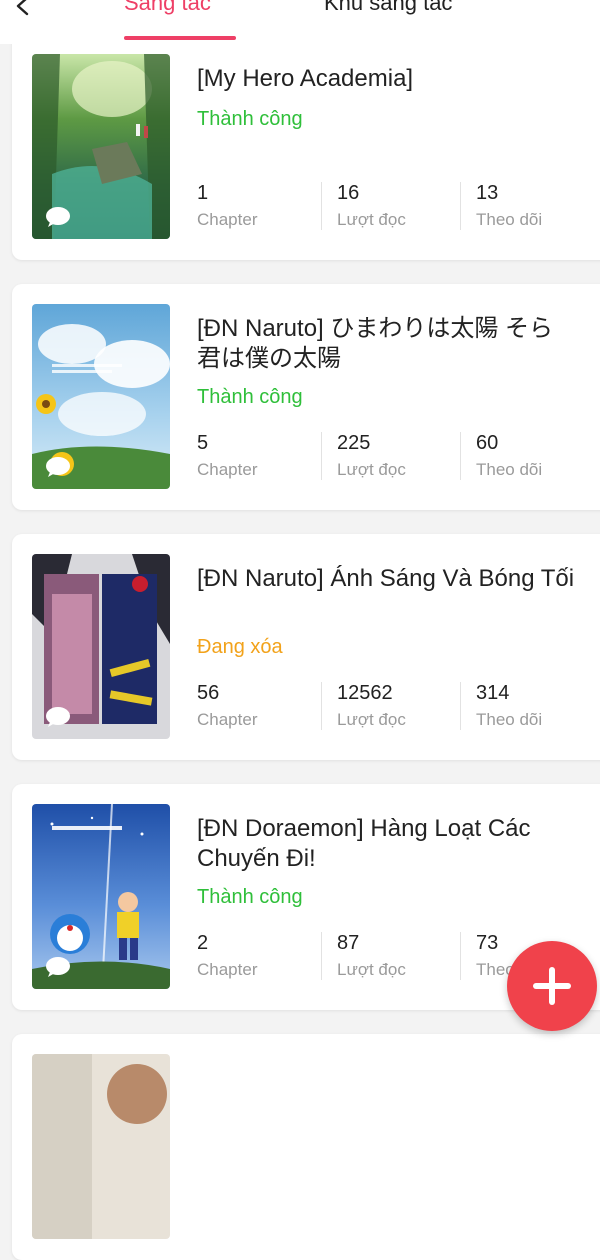 This screenshot has height=1260, width=600. What do you see at coordinates (501, 207) in the screenshot?
I see `stat-follows: 13 Theo dõi` at bounding box center [501, 207].